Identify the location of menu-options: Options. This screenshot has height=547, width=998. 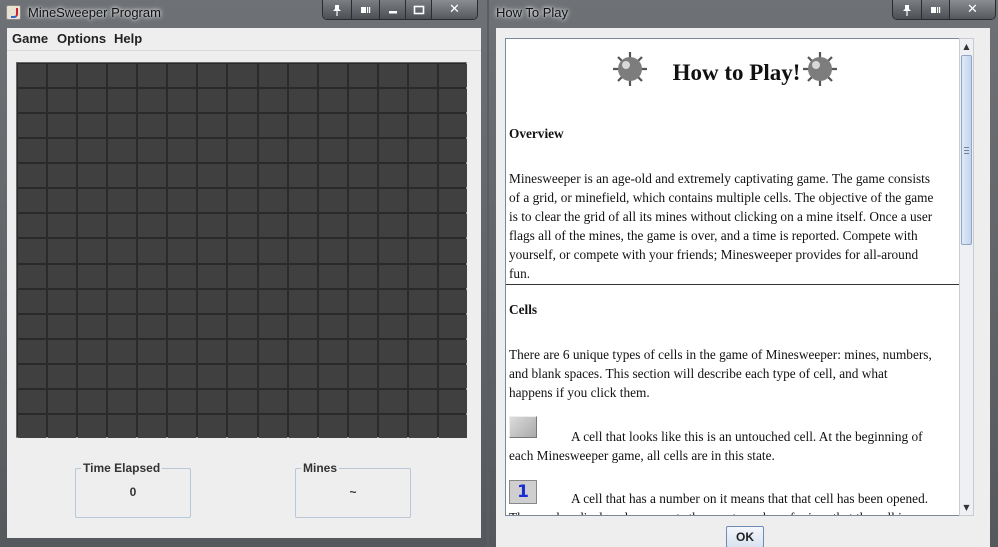
(81, 38).